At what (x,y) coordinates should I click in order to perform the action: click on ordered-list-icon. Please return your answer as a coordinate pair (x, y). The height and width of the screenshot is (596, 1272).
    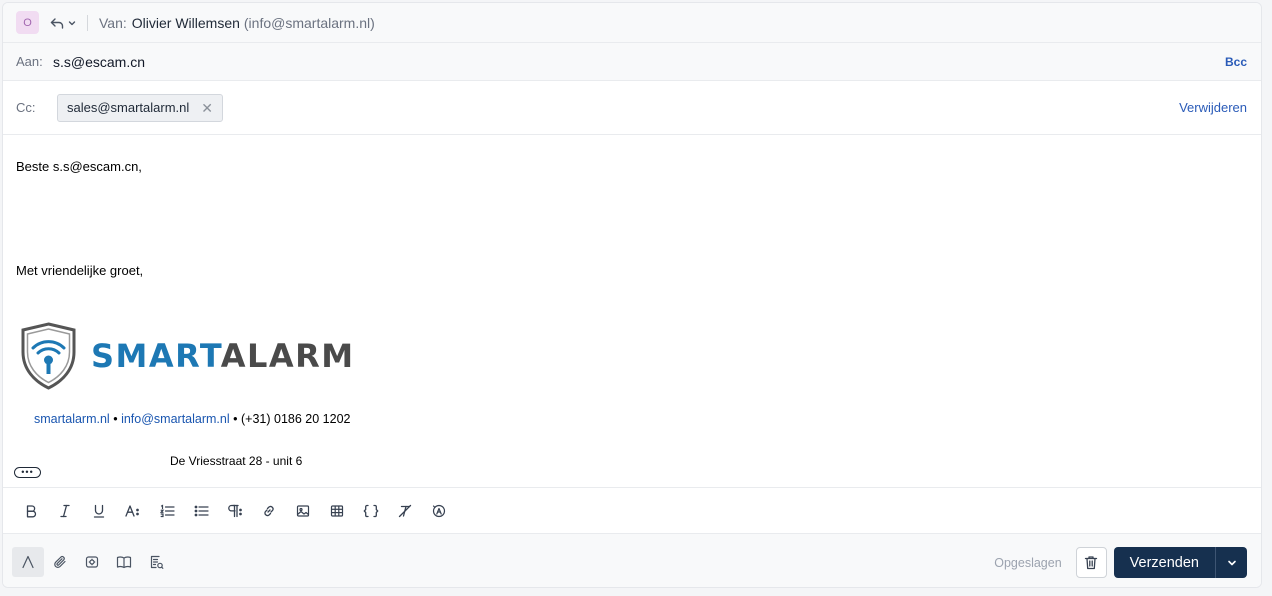
    Looking at the image, I should click on (167, 510).